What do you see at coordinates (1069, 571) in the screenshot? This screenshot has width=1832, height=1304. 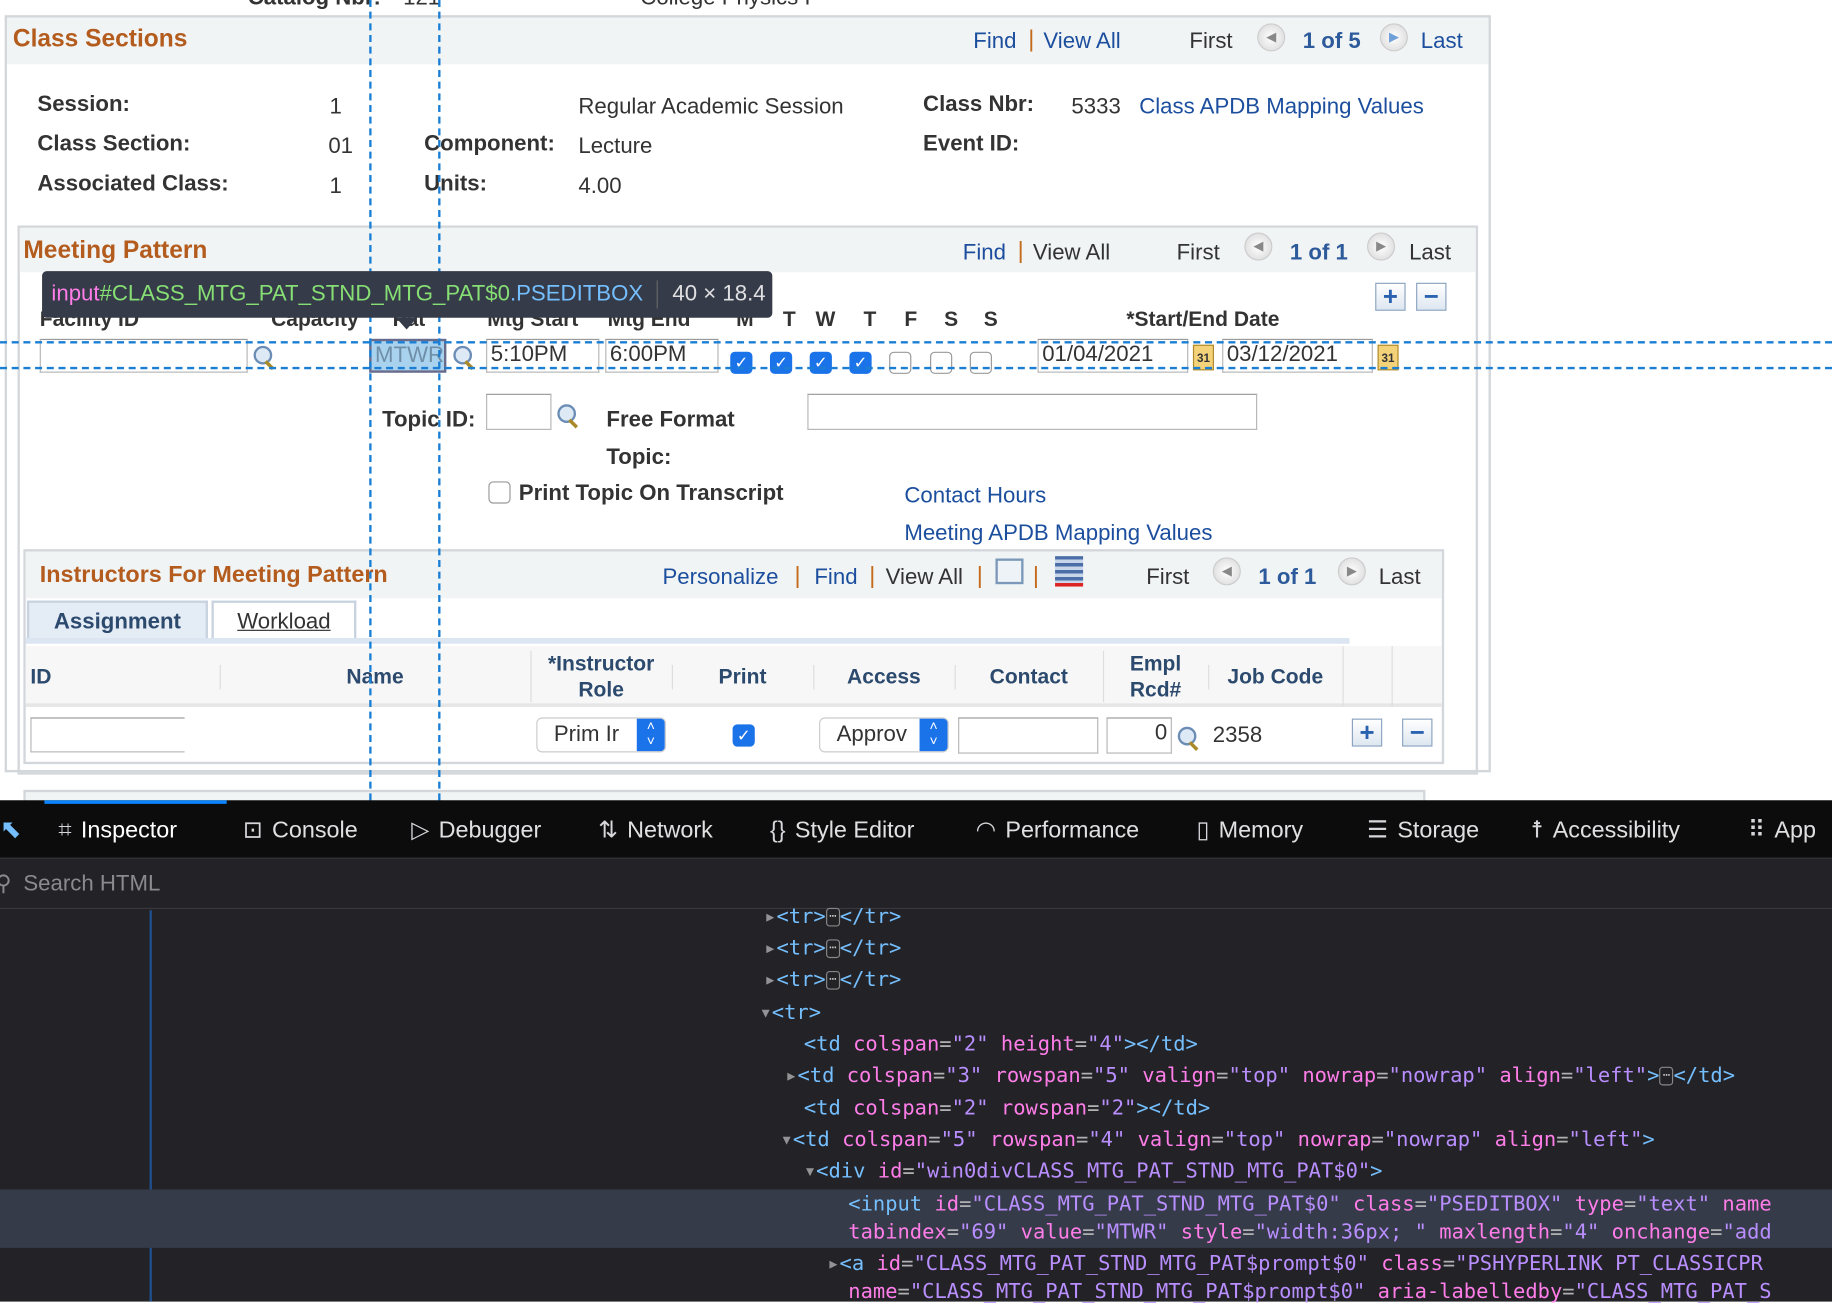 I see `download-grid-icon` at bounding box center [1069, 571].